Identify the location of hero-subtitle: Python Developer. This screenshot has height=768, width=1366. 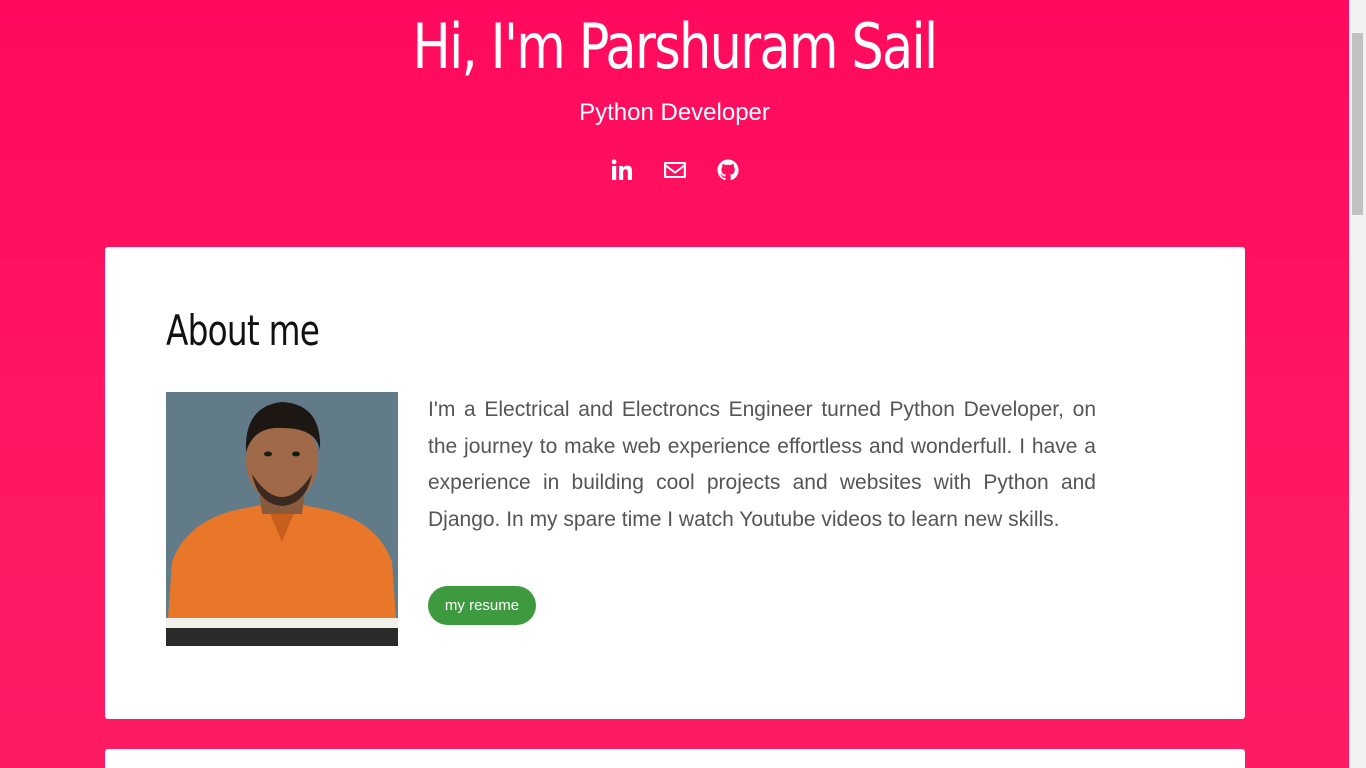
(674, 112).